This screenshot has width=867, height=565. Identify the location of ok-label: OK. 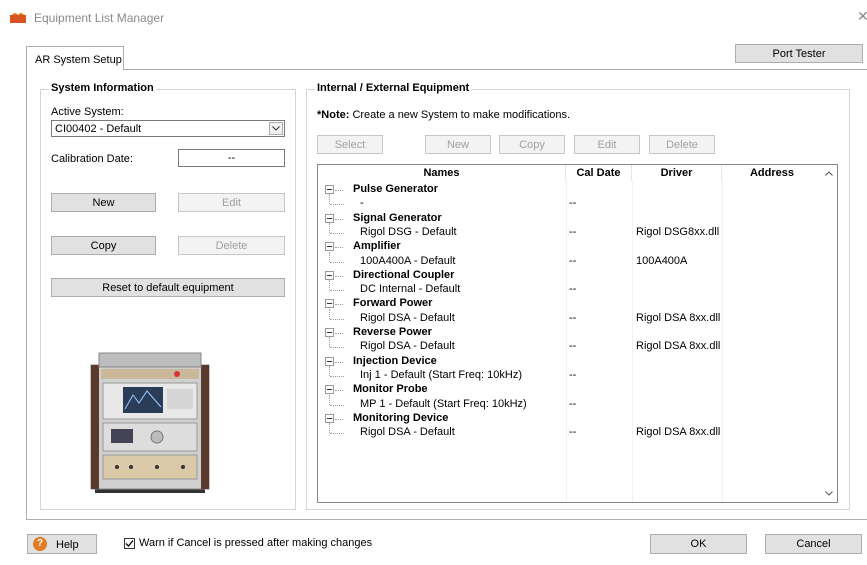
(698, 544).